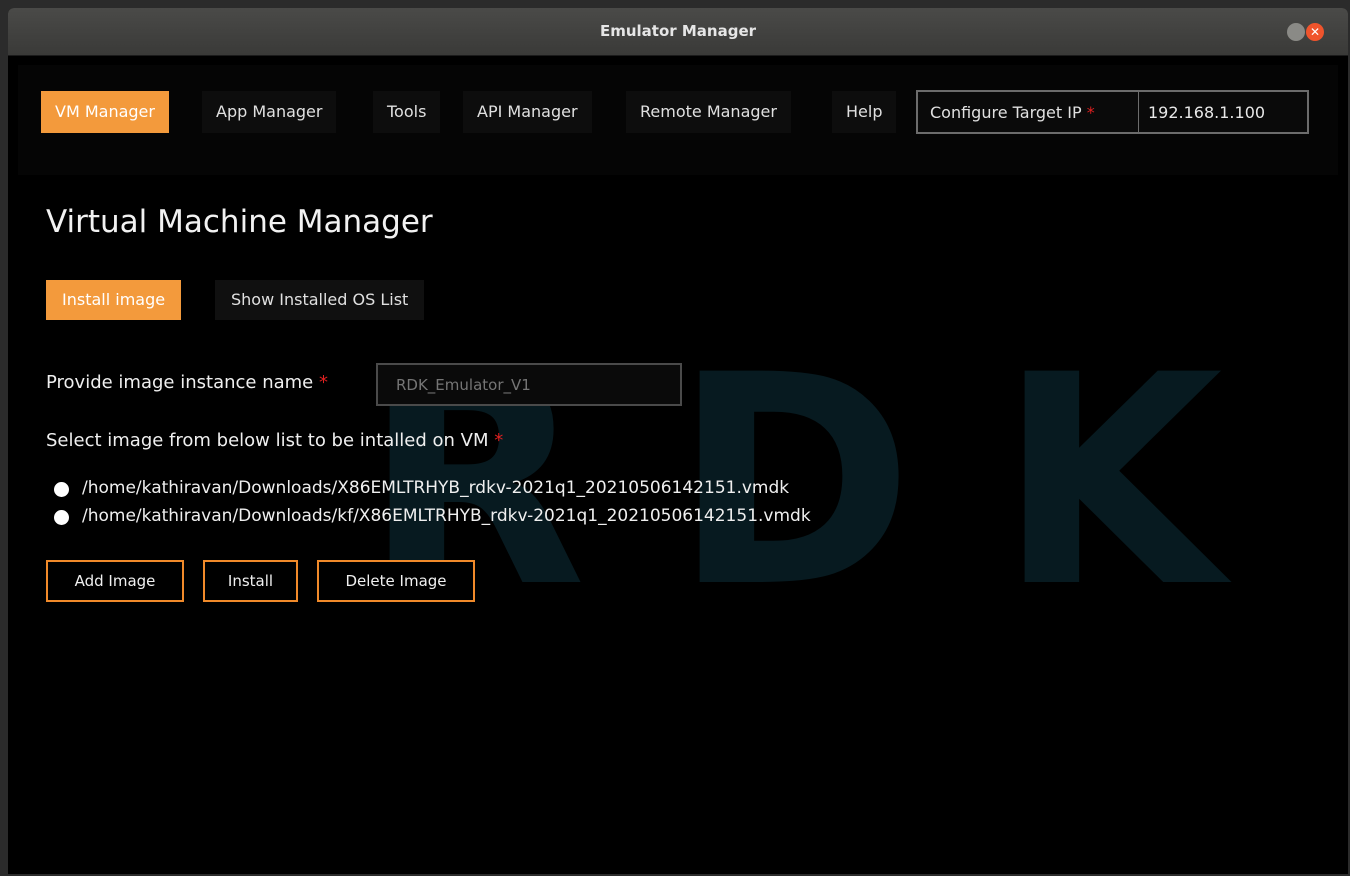  I want to click on watermark-letter: K, so click(1110, 482).